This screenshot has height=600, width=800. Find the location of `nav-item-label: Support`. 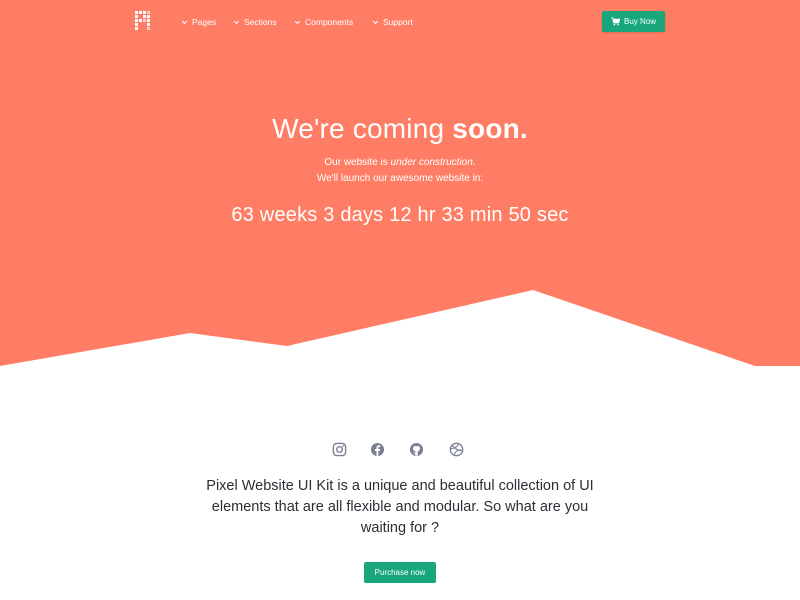

nav-item-label: Support is located at coordinates (398, 22).